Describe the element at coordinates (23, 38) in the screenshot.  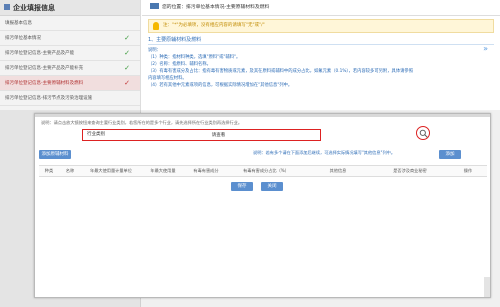
I see `sidebar-item-label: 排污单位基本情况` at that location.